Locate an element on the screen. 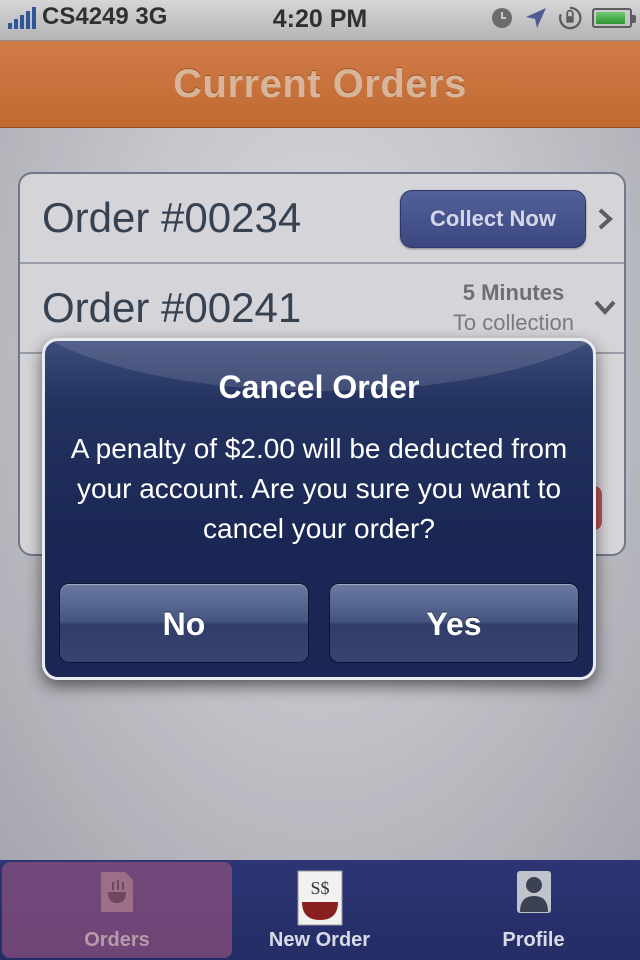  tab-label: New Order is located at coordinates (319, 940).